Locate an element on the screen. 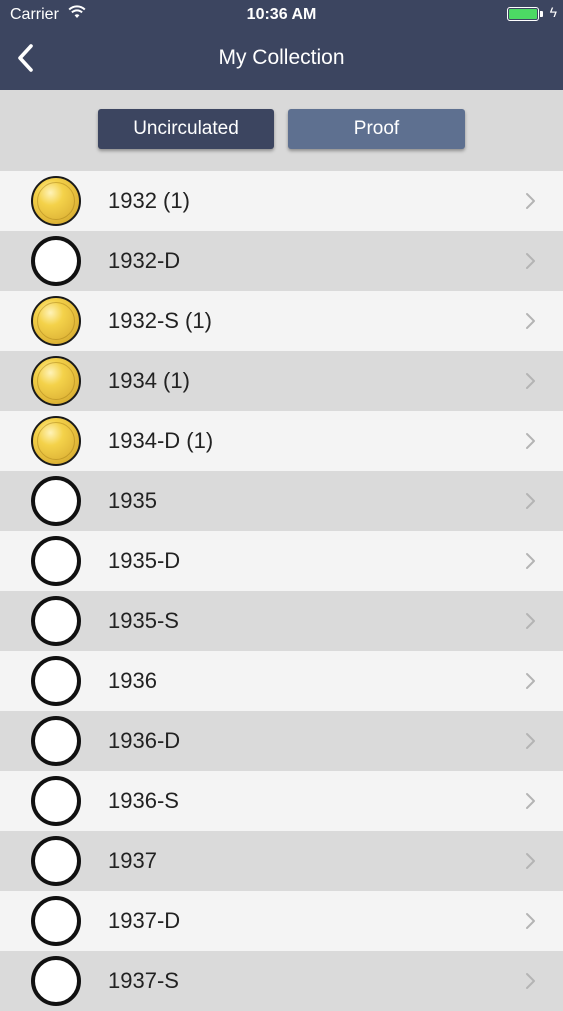  list-item-label: 1932 (1) is located at coordinates (149, 200).